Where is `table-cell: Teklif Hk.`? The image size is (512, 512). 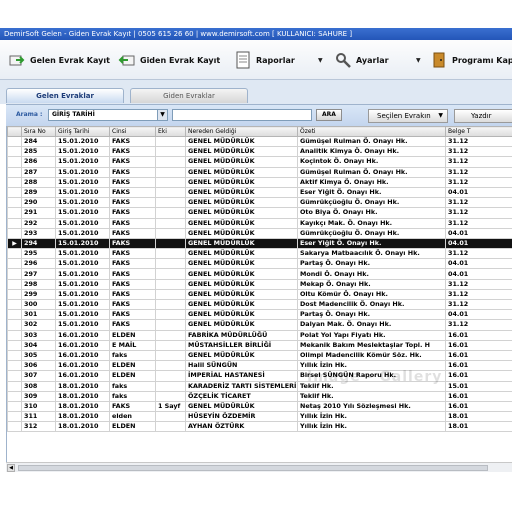
table-cell: Teklif Hk. is located at coordinates (371, 396).